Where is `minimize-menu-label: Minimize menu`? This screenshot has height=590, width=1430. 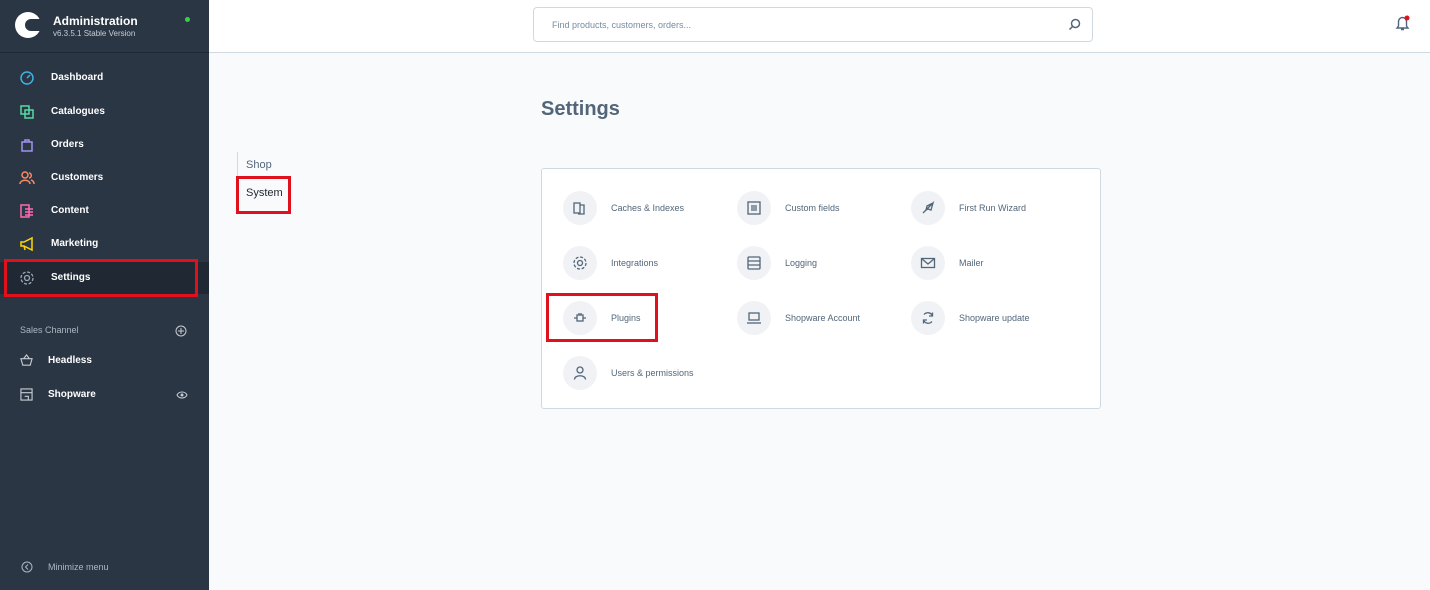 minimize-menu-label: Minimize menu is located at coordinates (78, 567).